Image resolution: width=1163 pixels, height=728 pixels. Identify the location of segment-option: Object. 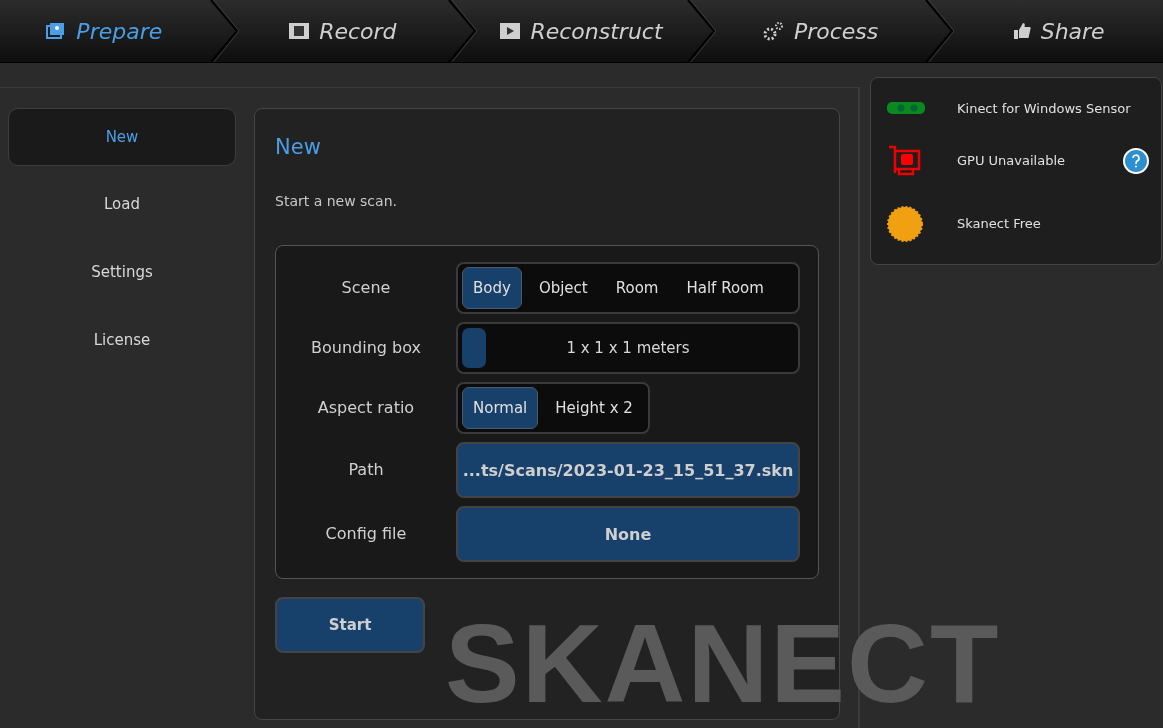
(563, 288).